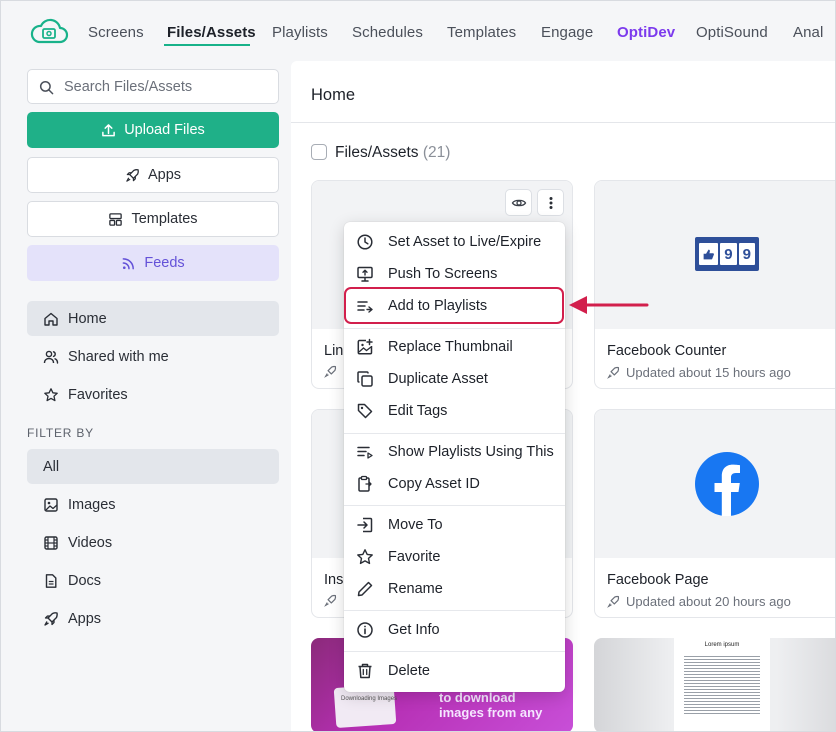 Image resolution: width=836 pixels, height=732 pixels. What do you see at coordinates (87, 318) in the screenshot?
I see `sidebar-item-label: Home` at bounding box center [87, 318].